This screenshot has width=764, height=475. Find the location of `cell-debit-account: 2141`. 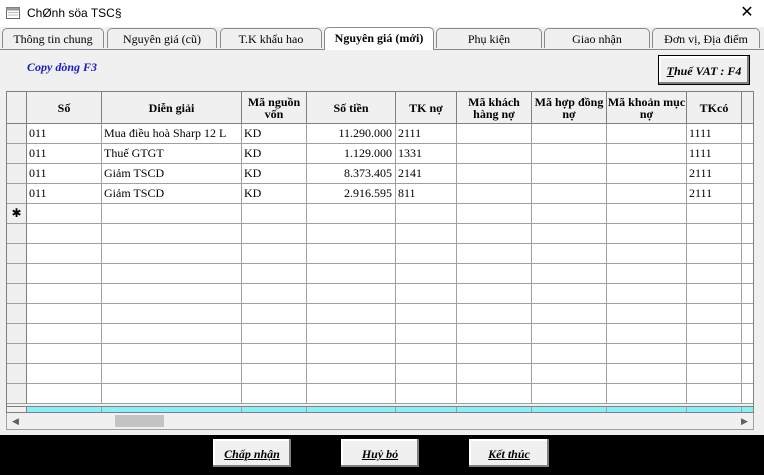

cell-debit-account: 2141 is located at coordinates (426, 174).